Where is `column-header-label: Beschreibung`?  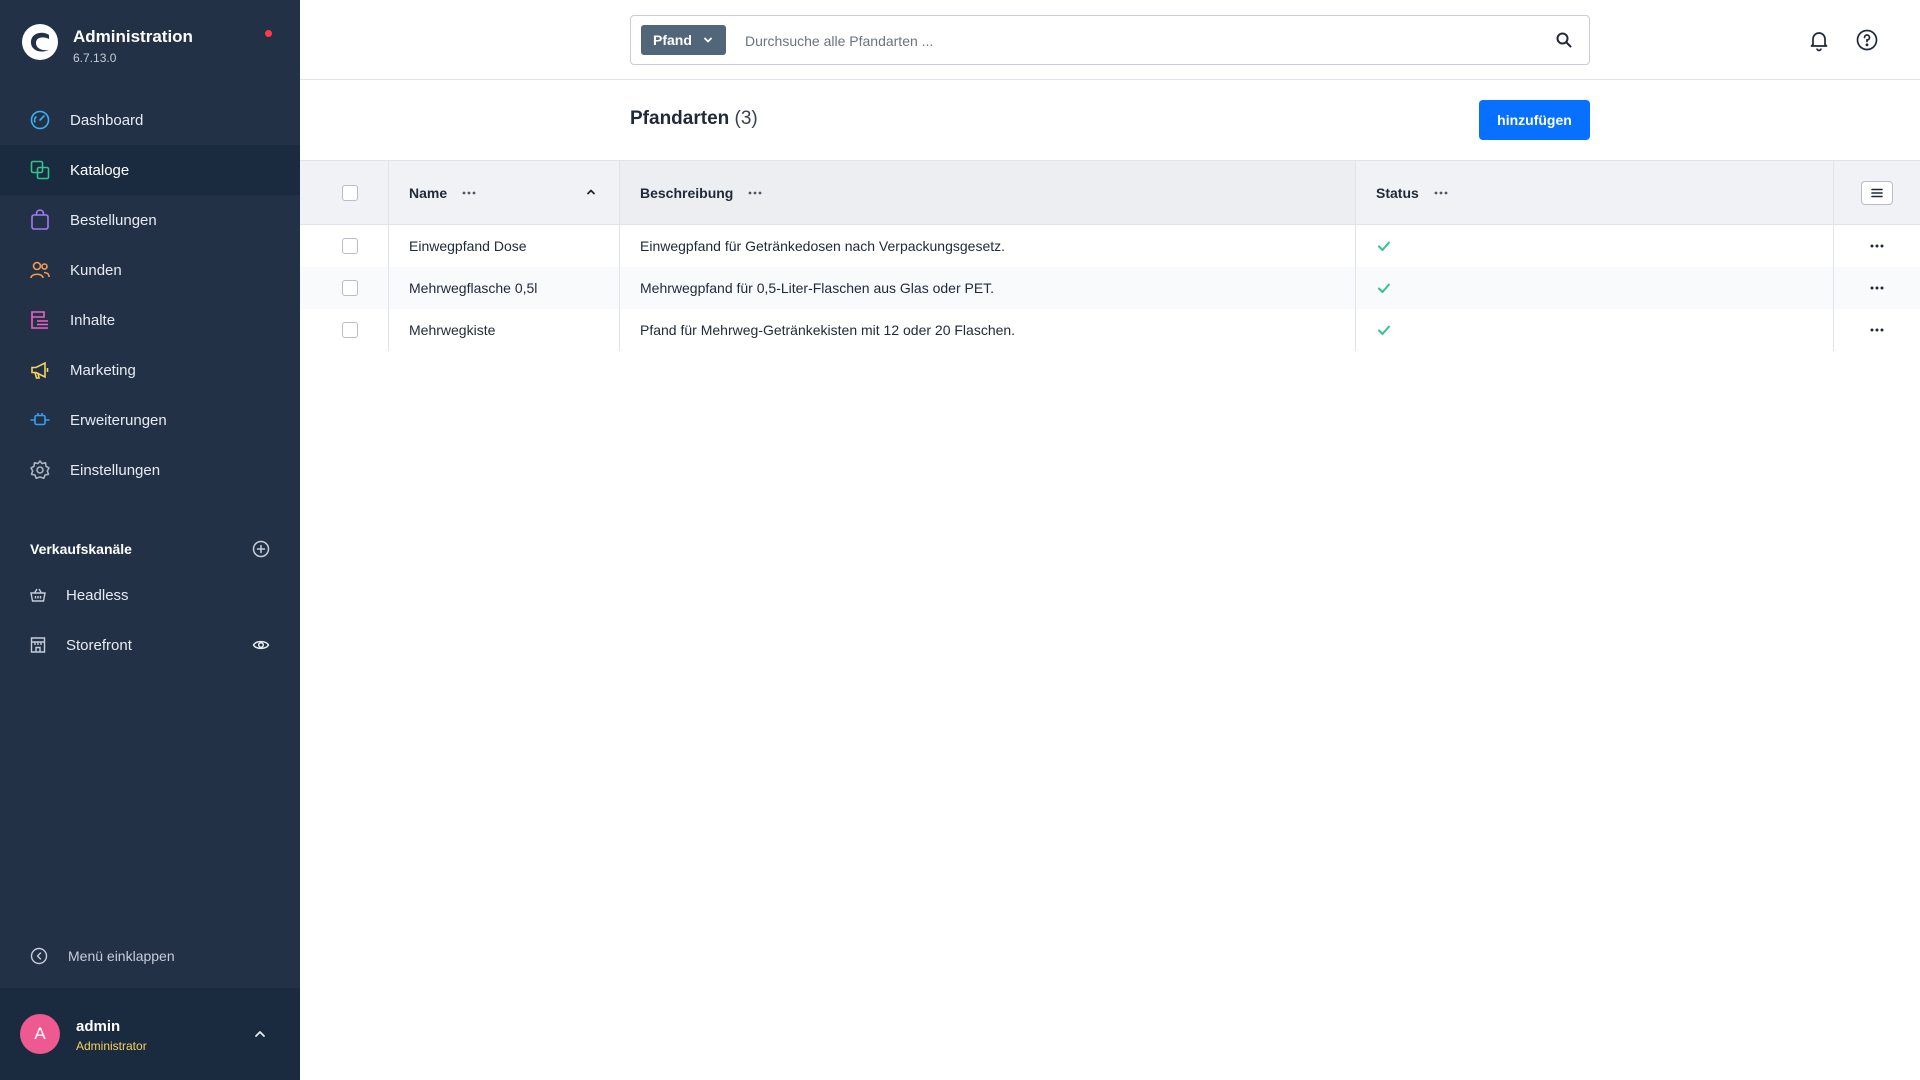
column-header-label: Beschreibung is located at coordinates (687, 192).